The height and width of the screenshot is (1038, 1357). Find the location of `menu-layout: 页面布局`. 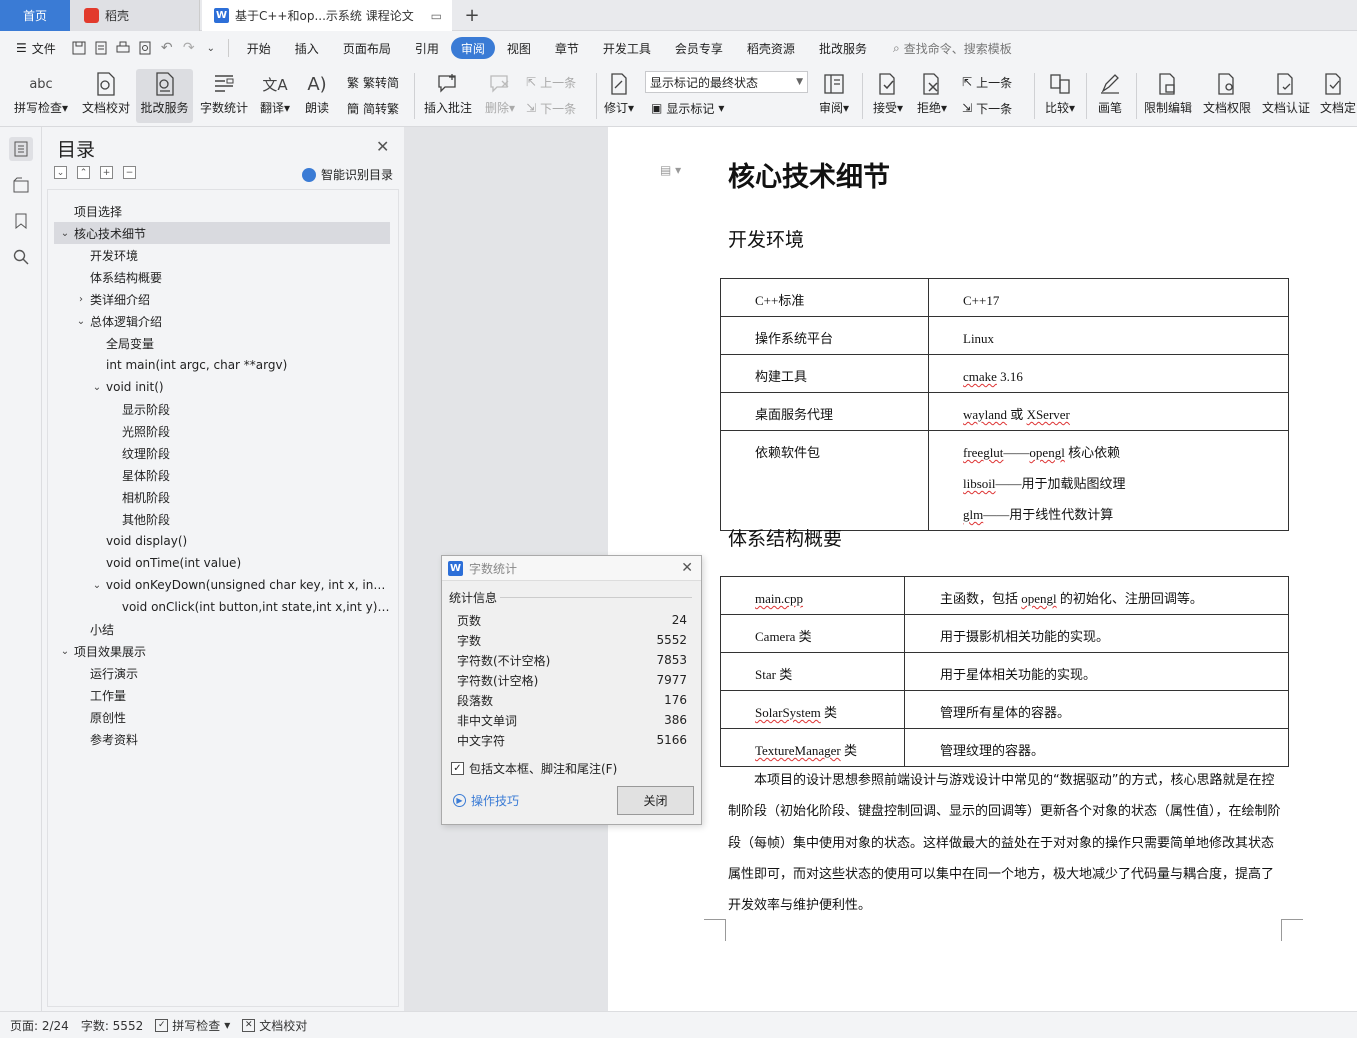

menu-layout: 页面布局 is located at coordinates (367, 48).